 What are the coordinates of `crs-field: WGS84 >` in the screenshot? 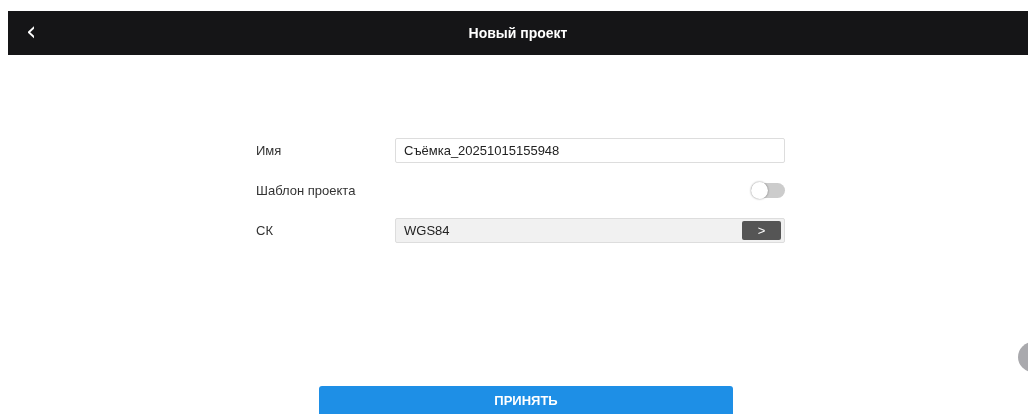 It's located at (590, 230).